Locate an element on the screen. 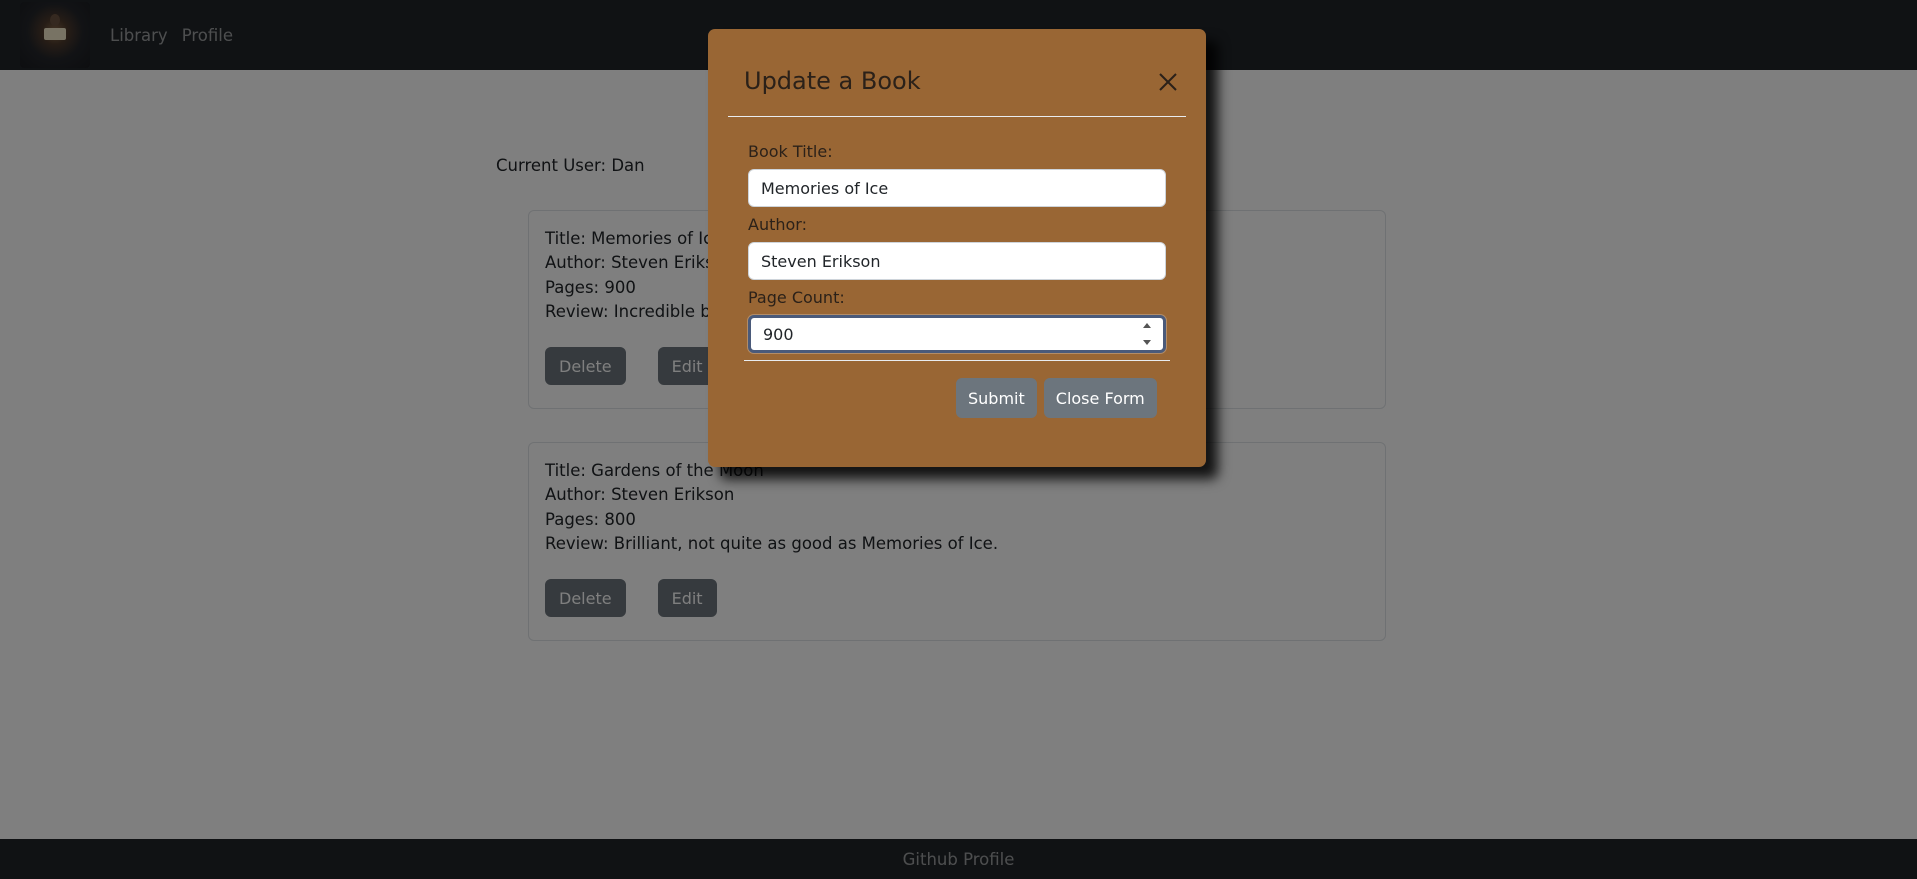  page-count-input is located at coordinates (957, 334).